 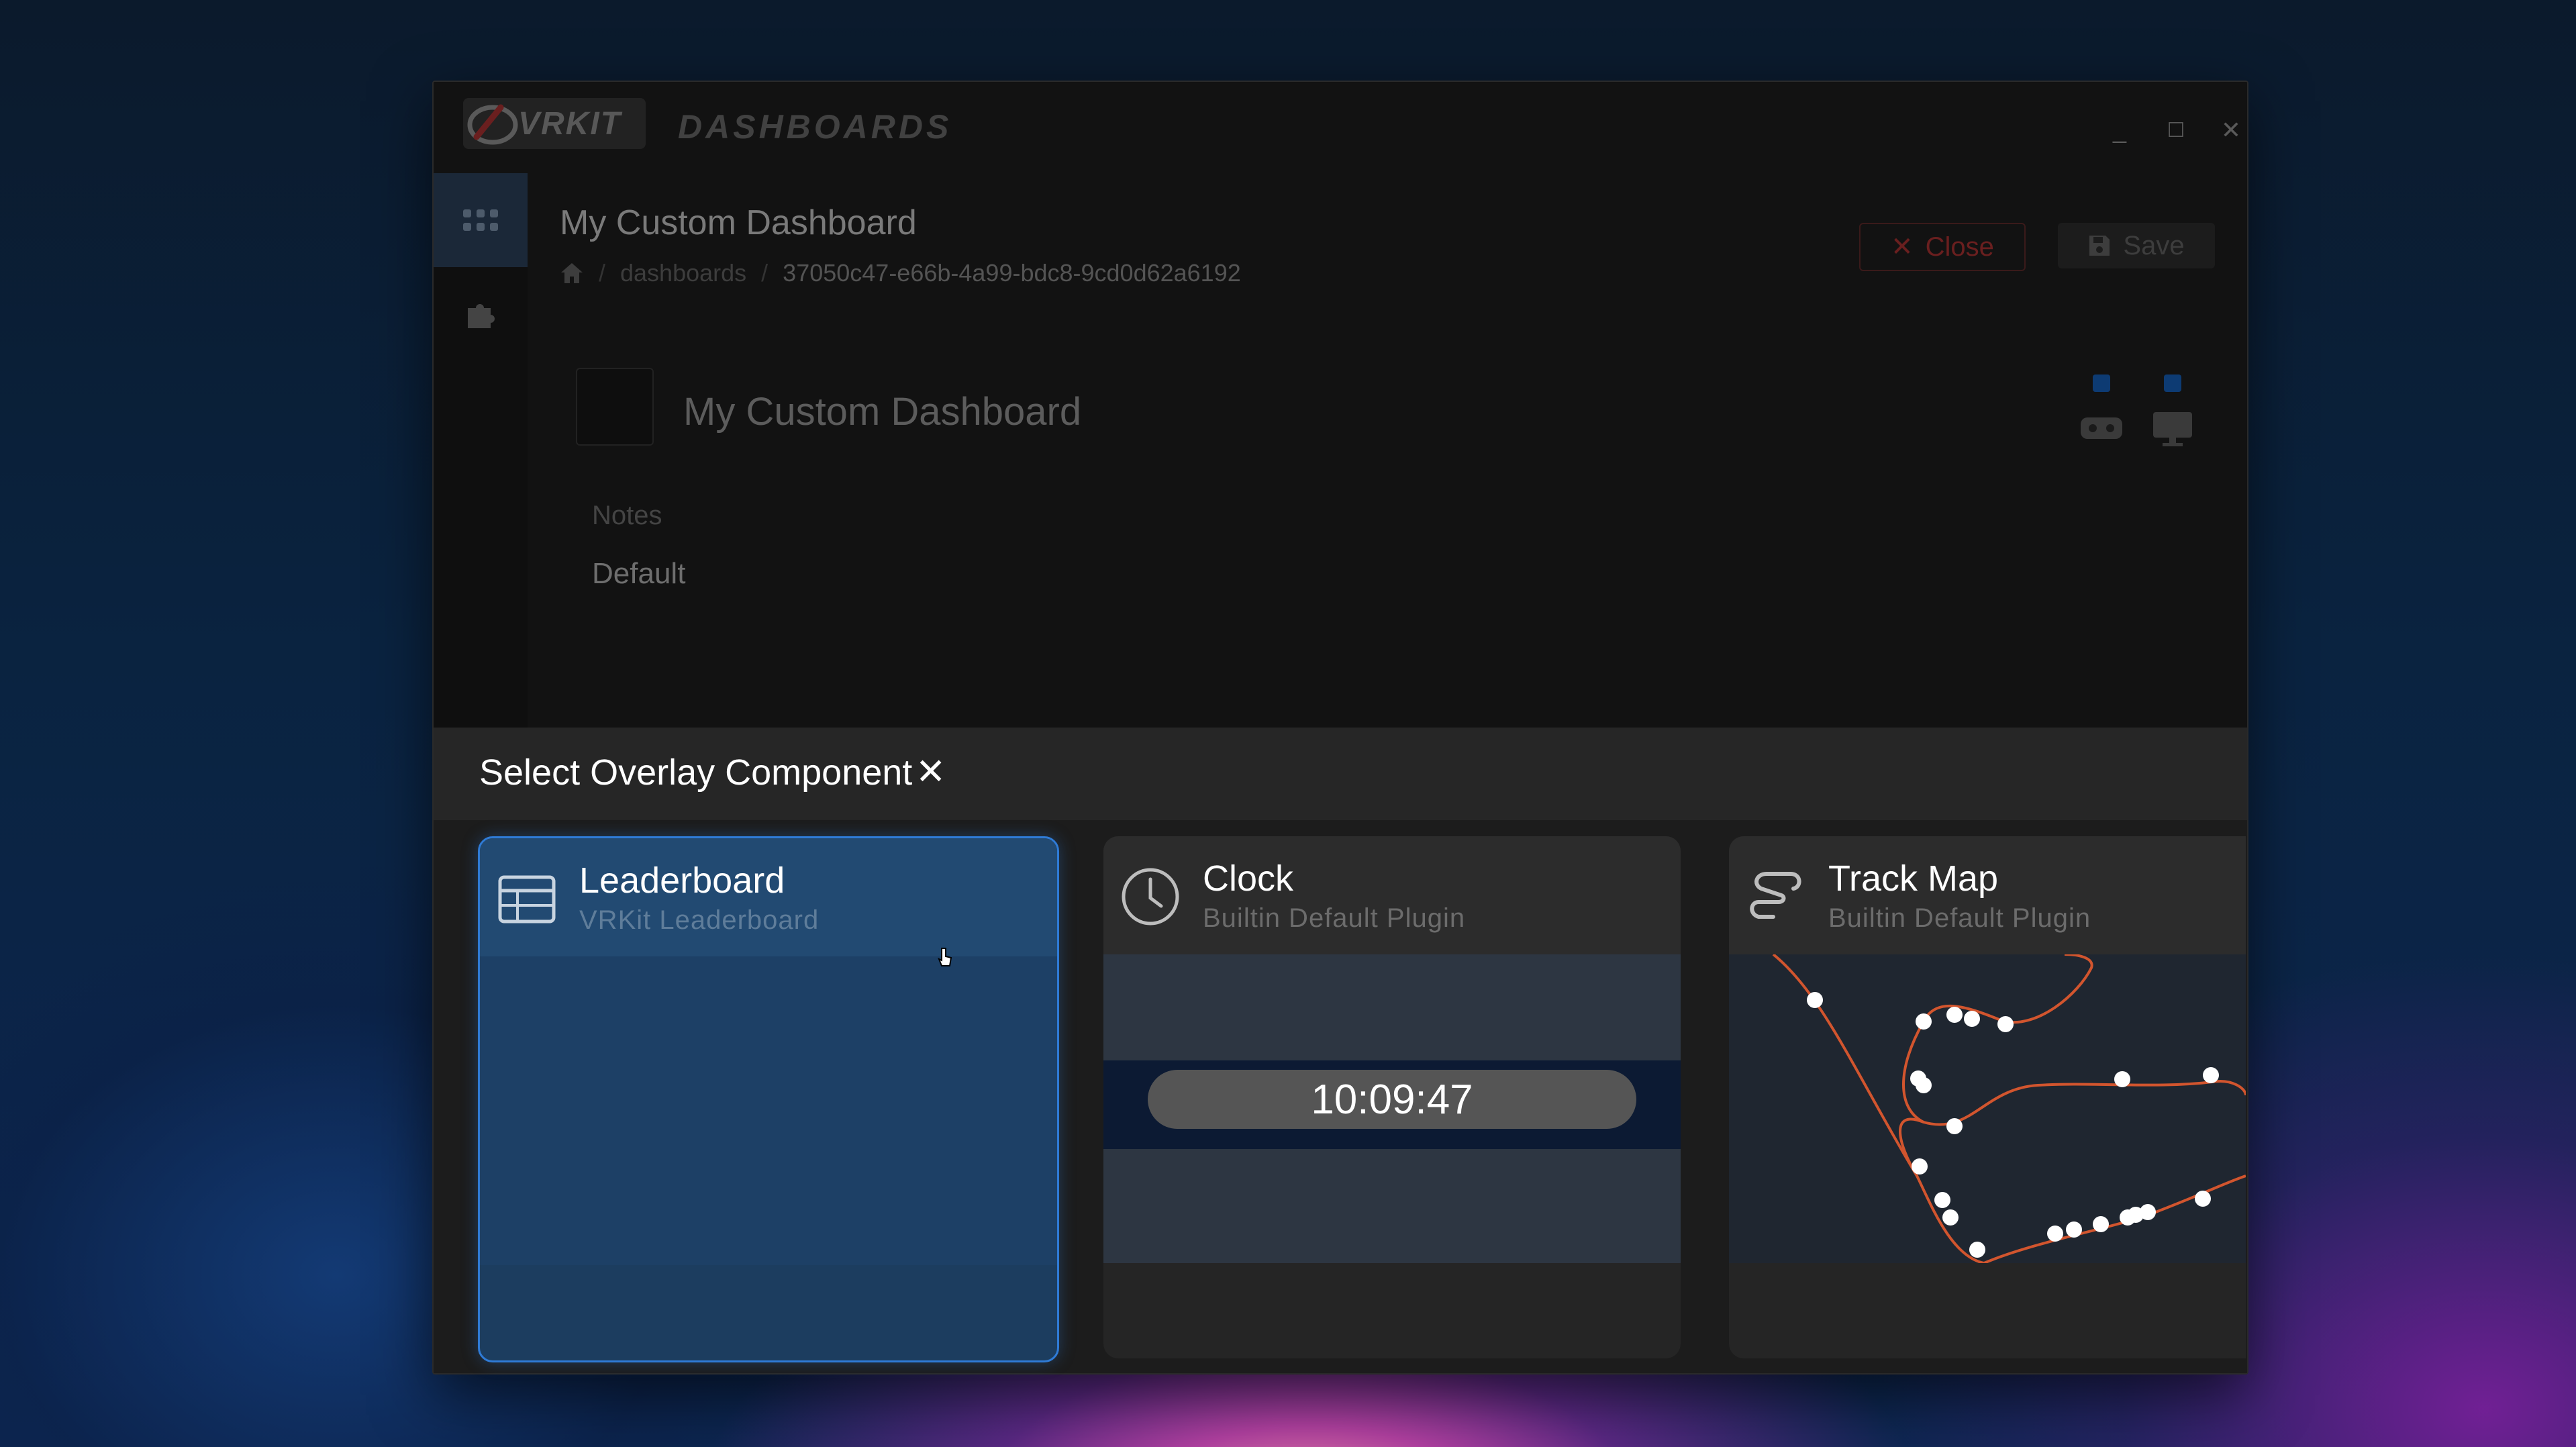 I want to click on sidebar-item-plugins, so click(x=481, y=314).